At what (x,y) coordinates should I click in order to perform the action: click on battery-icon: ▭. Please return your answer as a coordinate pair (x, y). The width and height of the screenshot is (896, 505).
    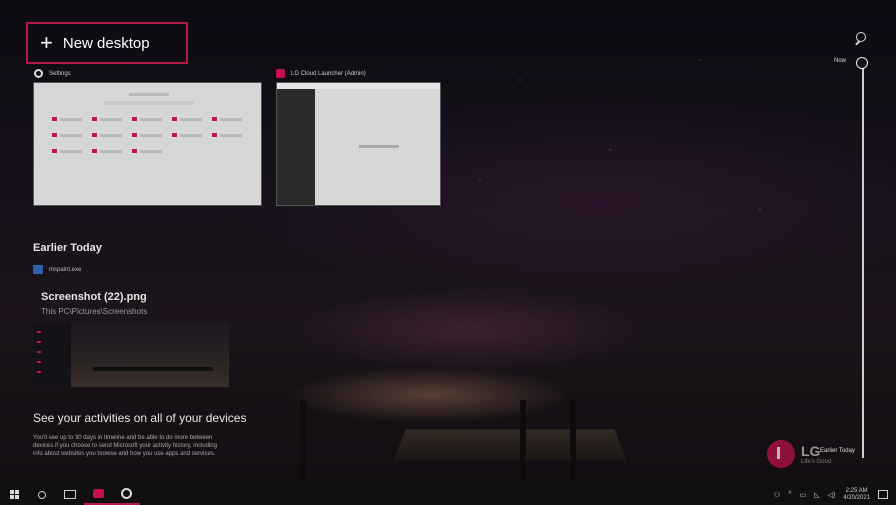
    Looking at the image, I should click on (803, 495).